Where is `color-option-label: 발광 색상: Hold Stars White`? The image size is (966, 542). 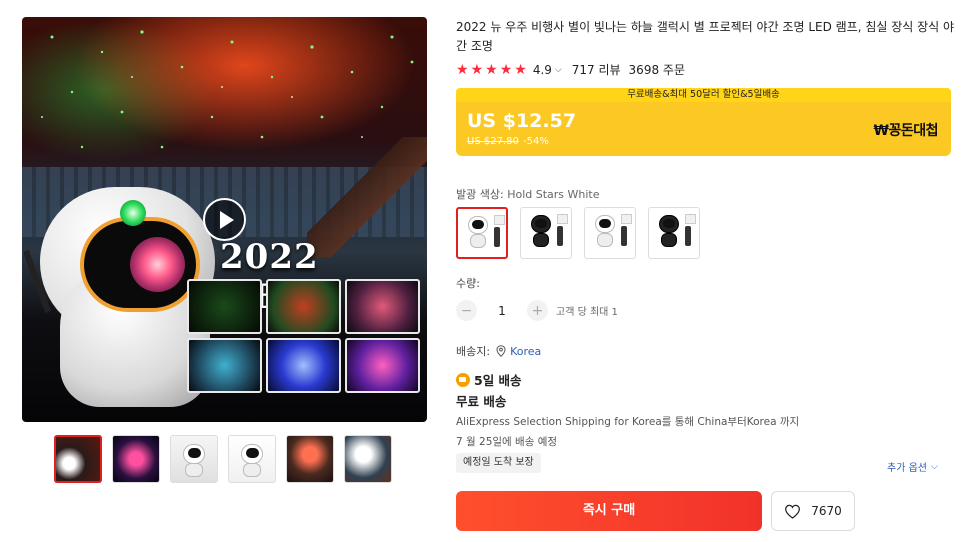 color-option-label: 발광 색상: Hold Stars White is located at coordinates (528, 194).